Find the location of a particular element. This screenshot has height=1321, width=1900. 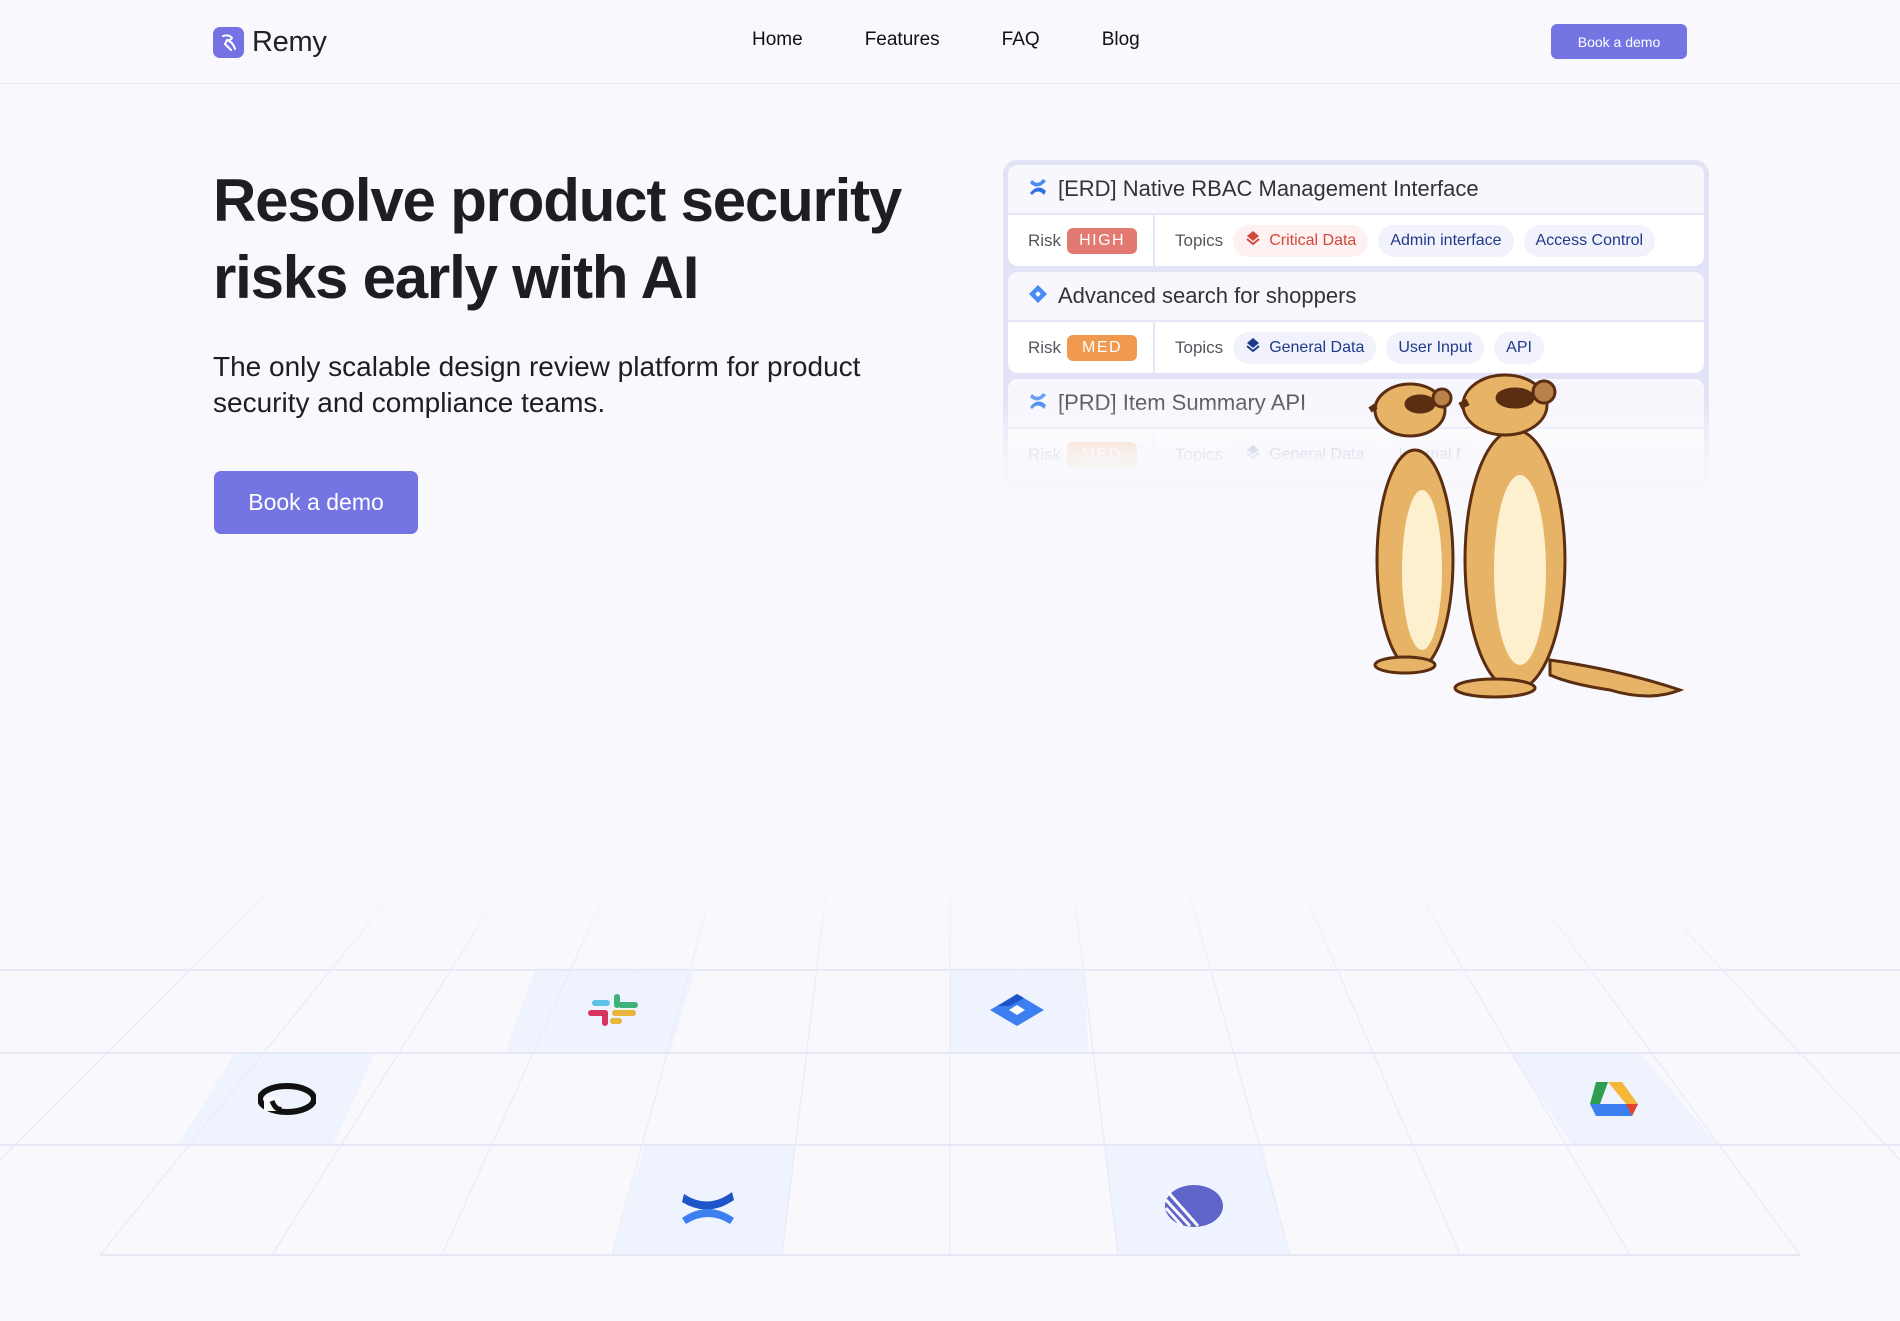

topic-chip-label: Access Control is located at coordinates (1589, 240).